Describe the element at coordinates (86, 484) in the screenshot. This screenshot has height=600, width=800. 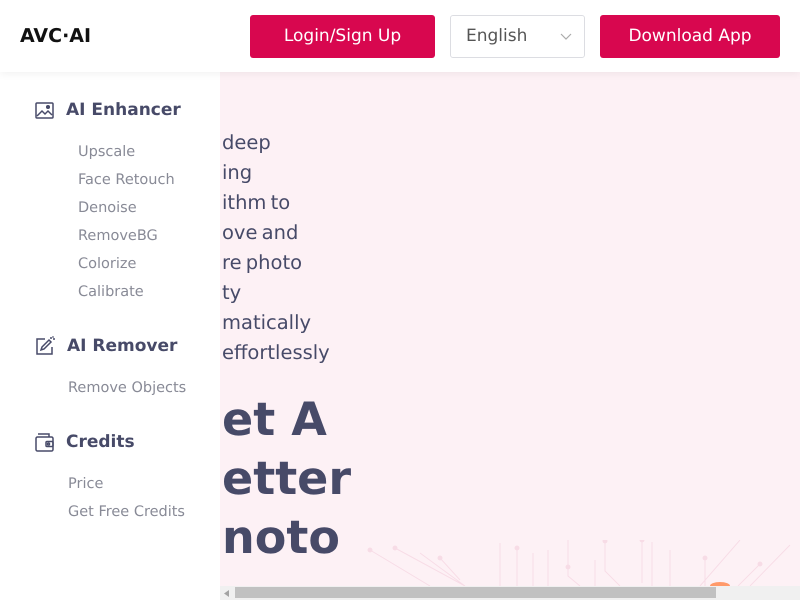
I see `sidebar-item: Price` at that location.